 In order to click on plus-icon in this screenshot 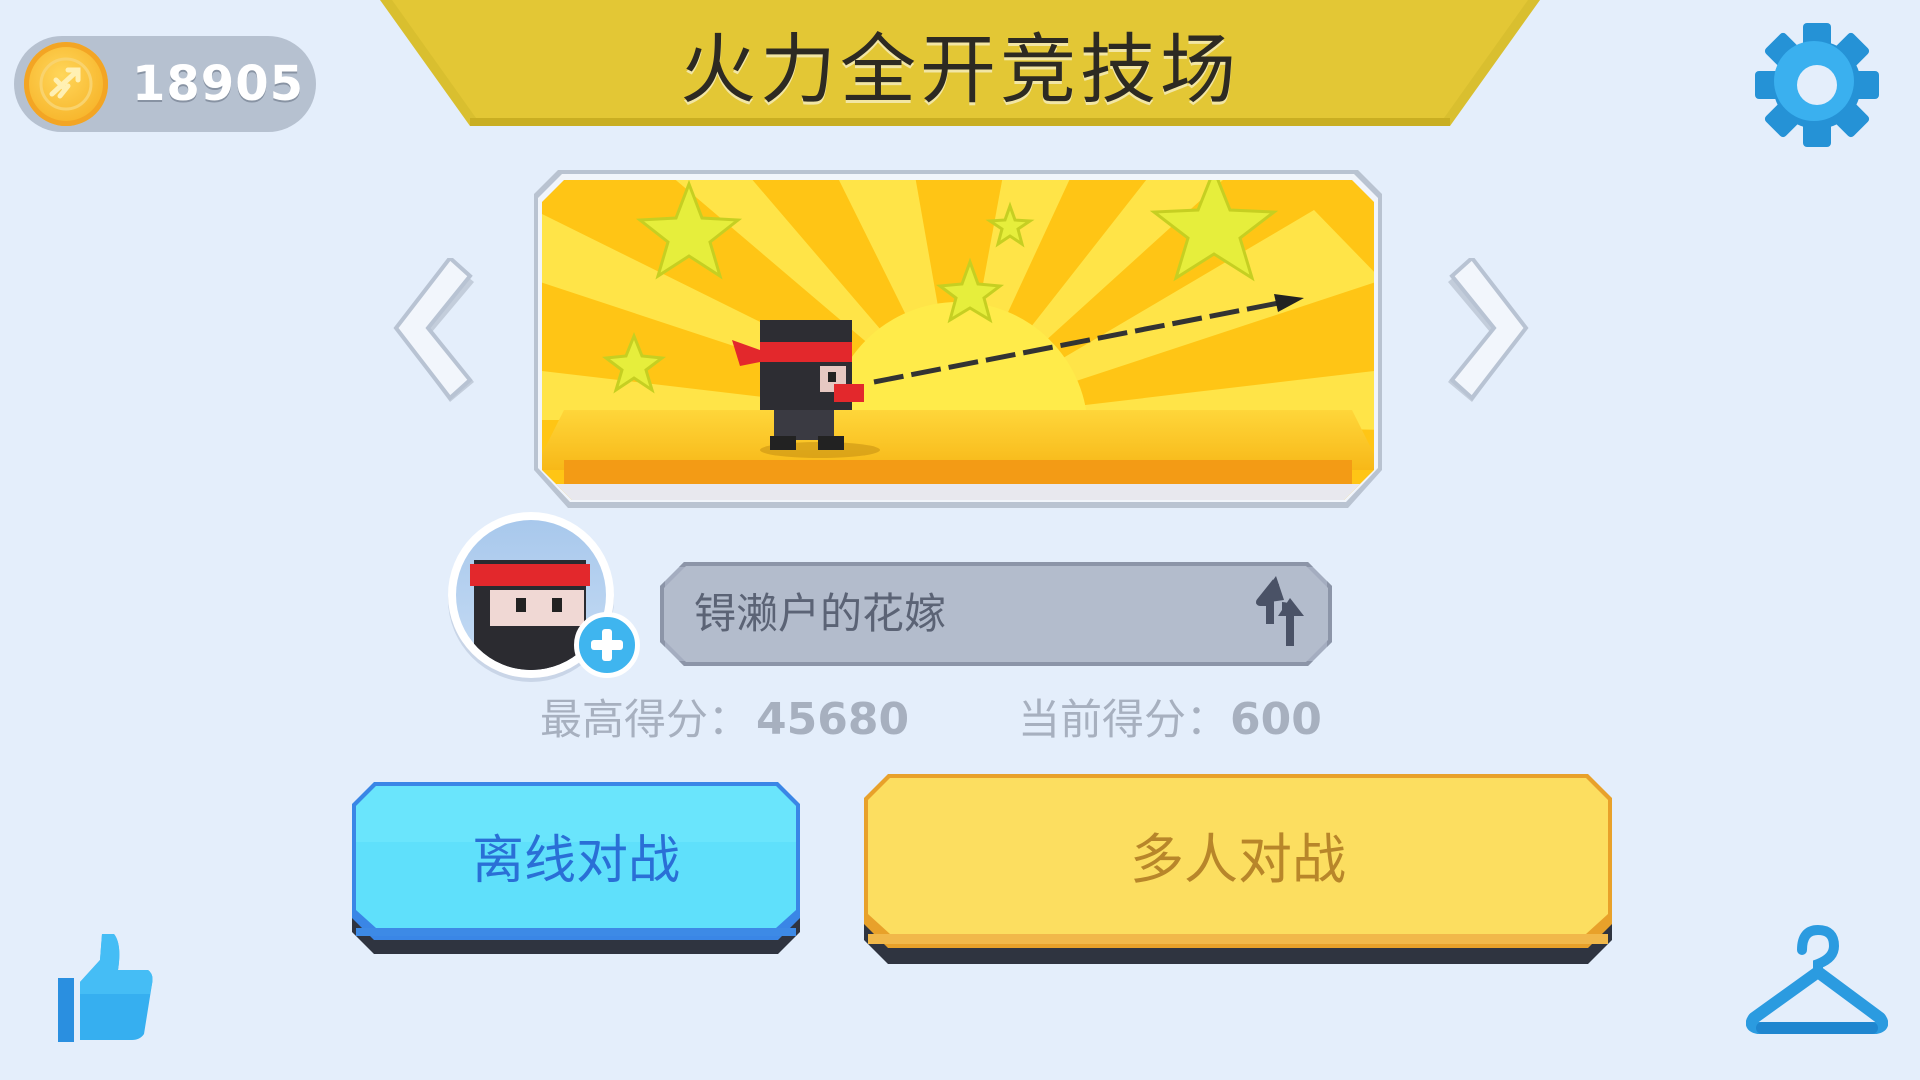, I will do `click(607, 645)`.